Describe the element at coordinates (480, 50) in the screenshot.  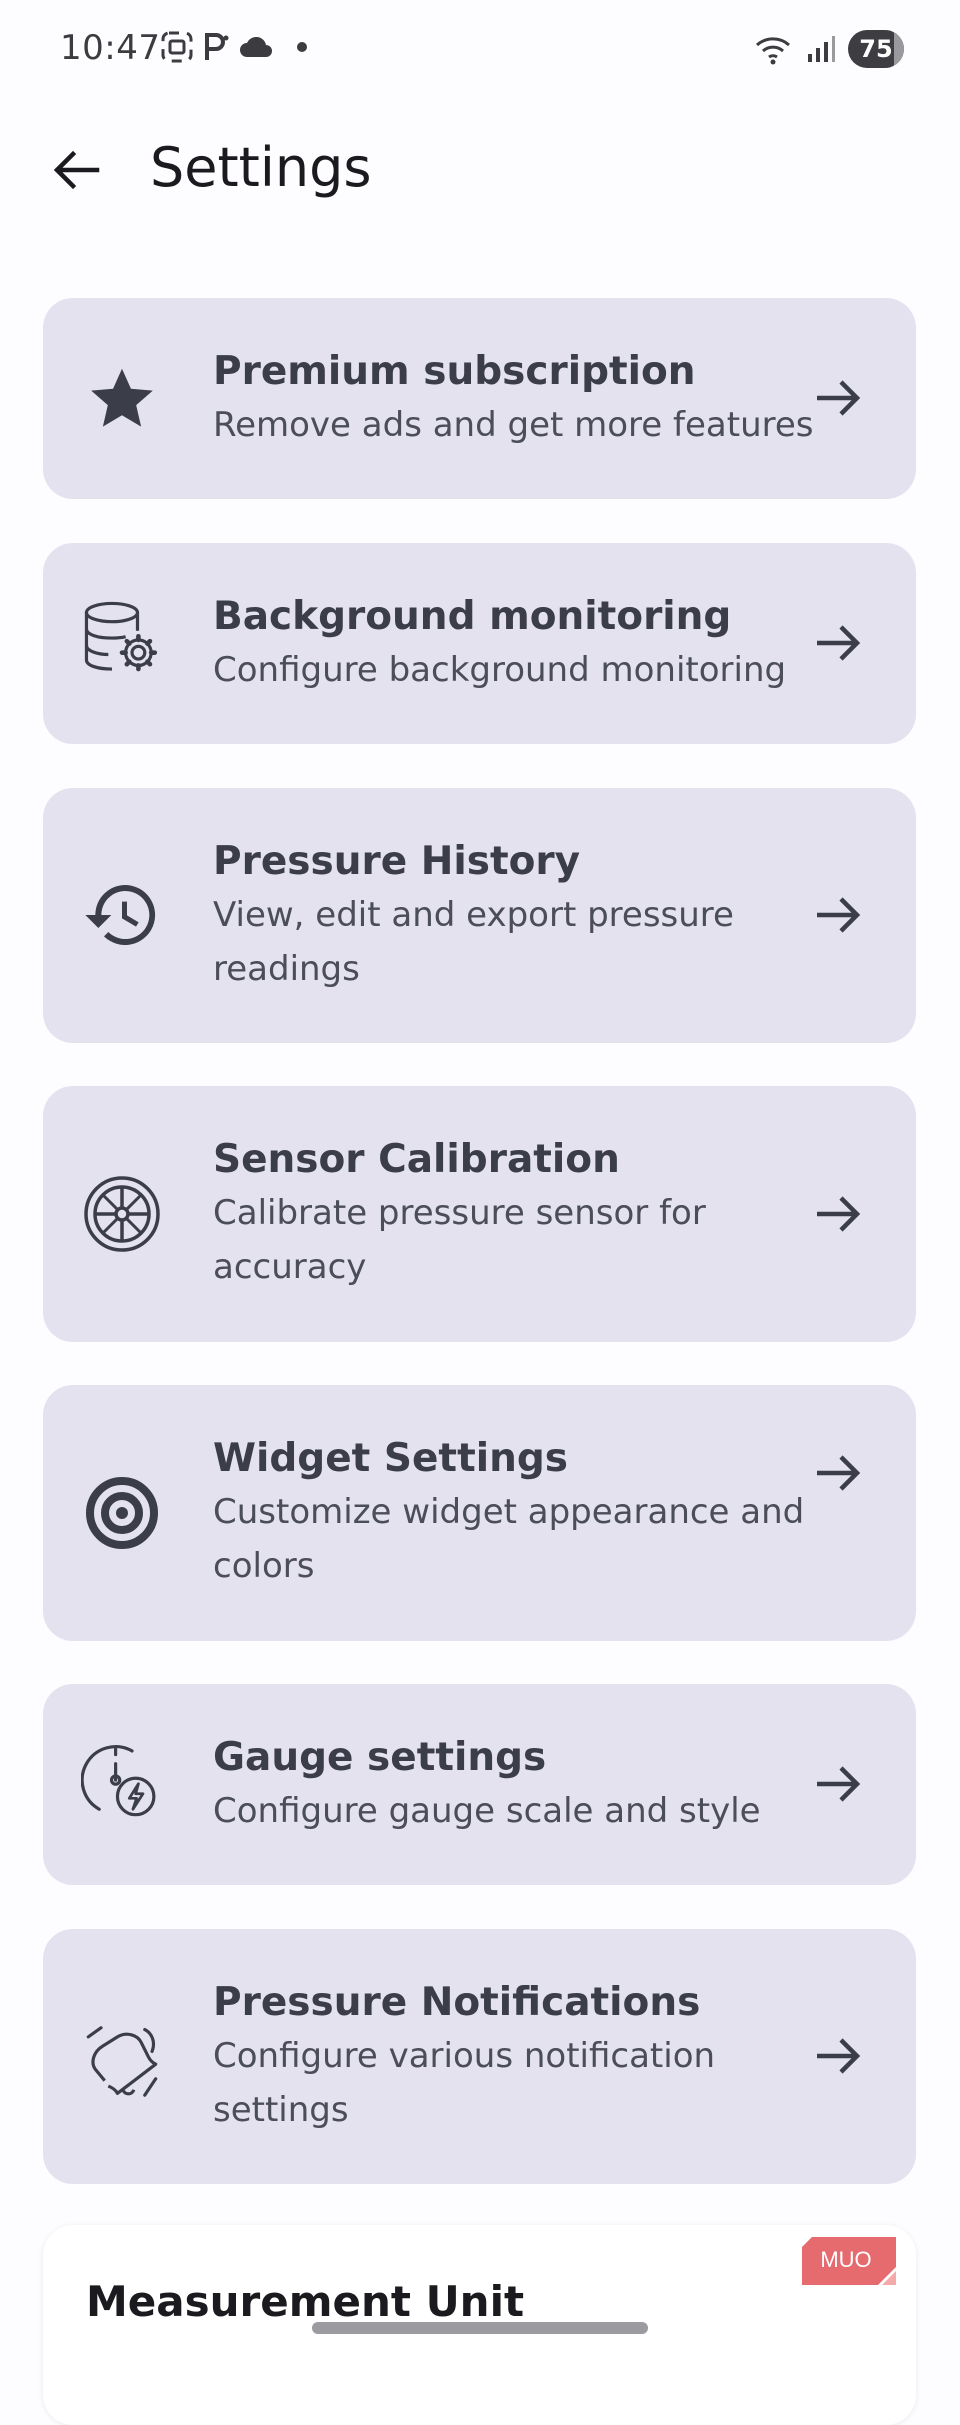
I see `status-bar: 10:47 75` at that location.